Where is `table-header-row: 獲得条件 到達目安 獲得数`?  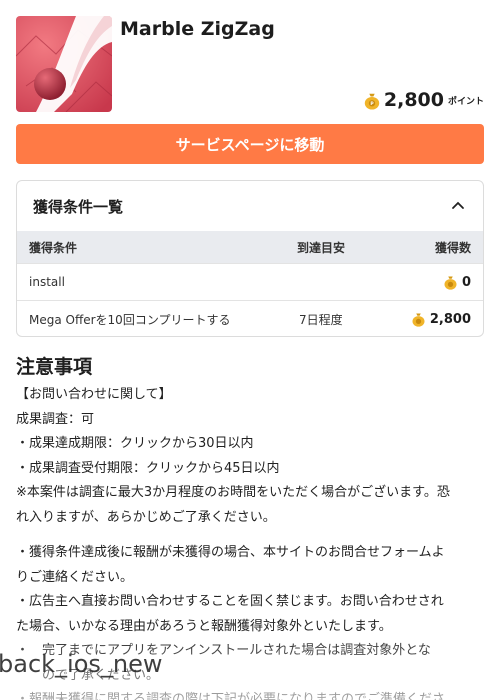
table-header-row: 獲得条件 到達目安 獲得数 is located at coordinates (250, 247).